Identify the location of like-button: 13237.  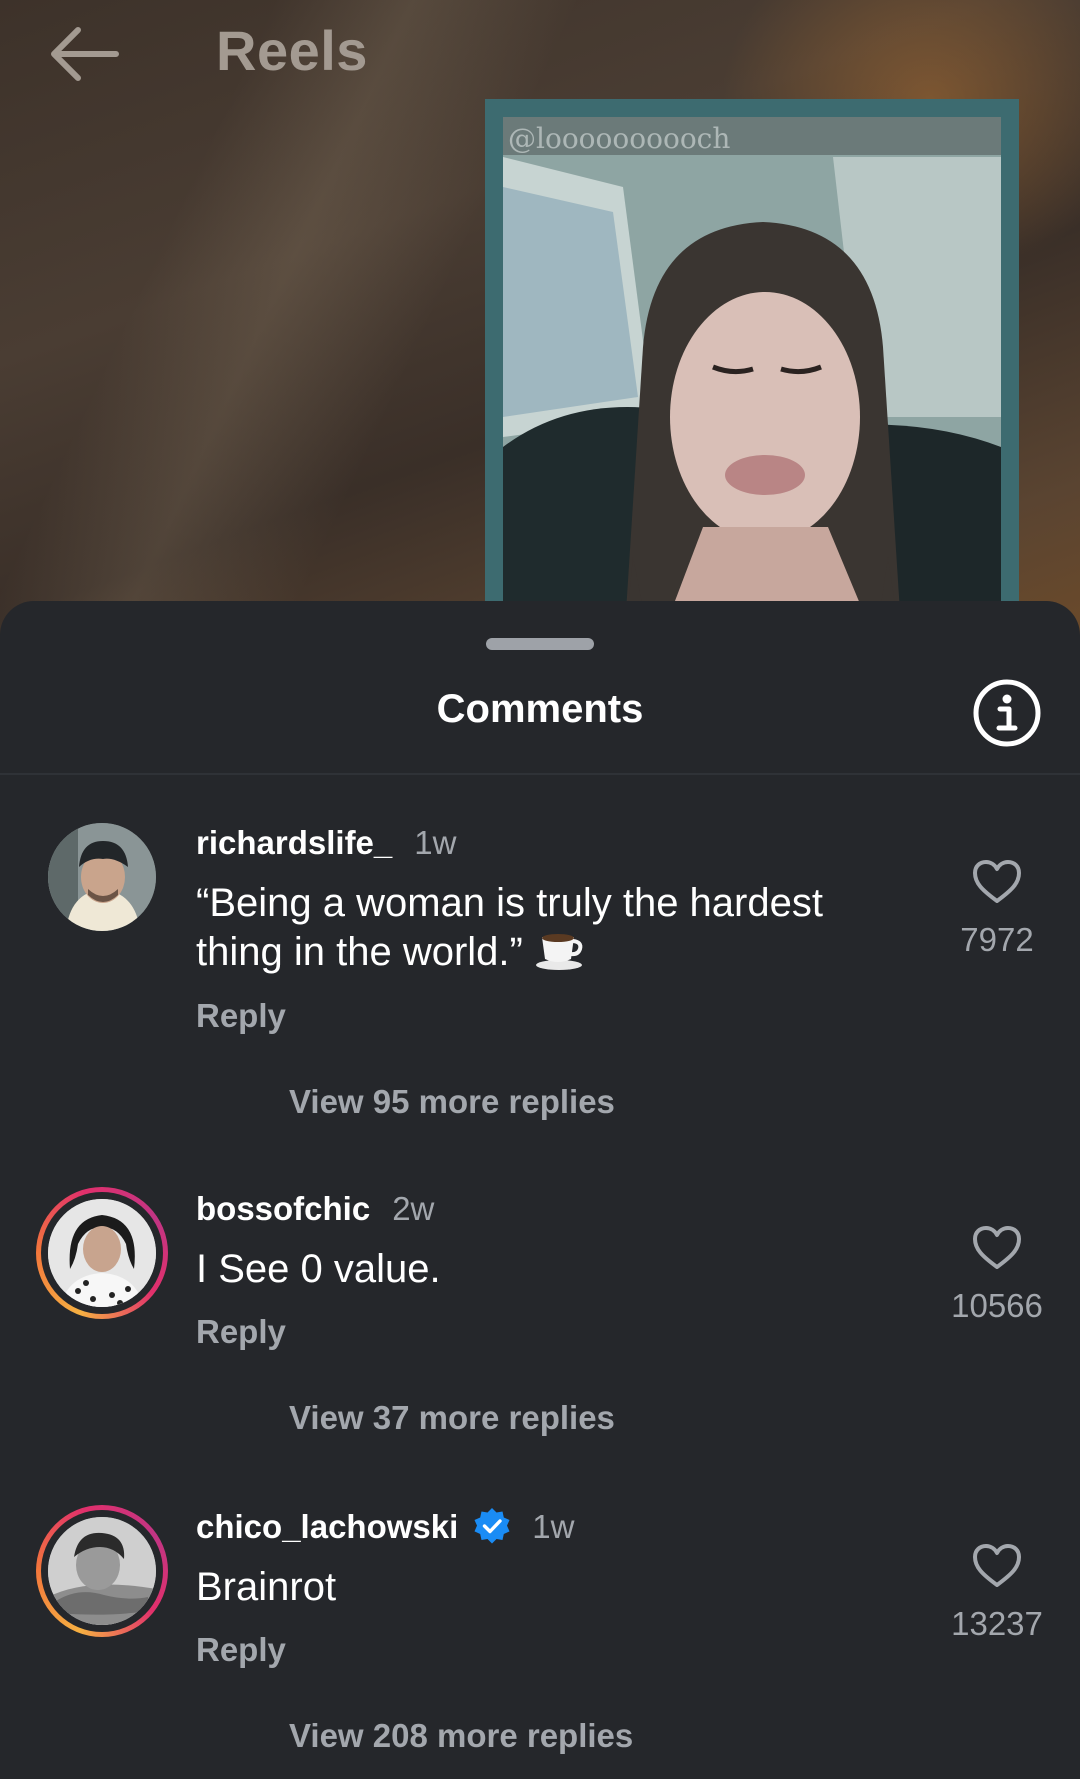
(997, 1593).